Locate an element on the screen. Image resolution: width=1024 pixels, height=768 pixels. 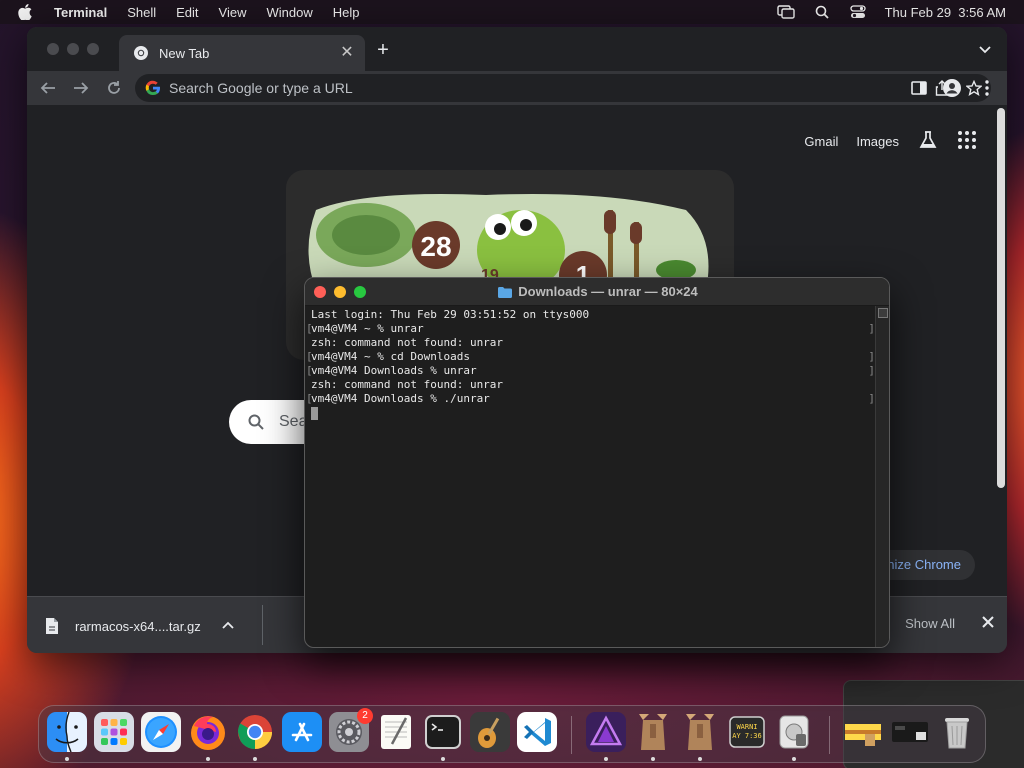
svg-text: AY 7:36 is located at coordinates (747, 736).